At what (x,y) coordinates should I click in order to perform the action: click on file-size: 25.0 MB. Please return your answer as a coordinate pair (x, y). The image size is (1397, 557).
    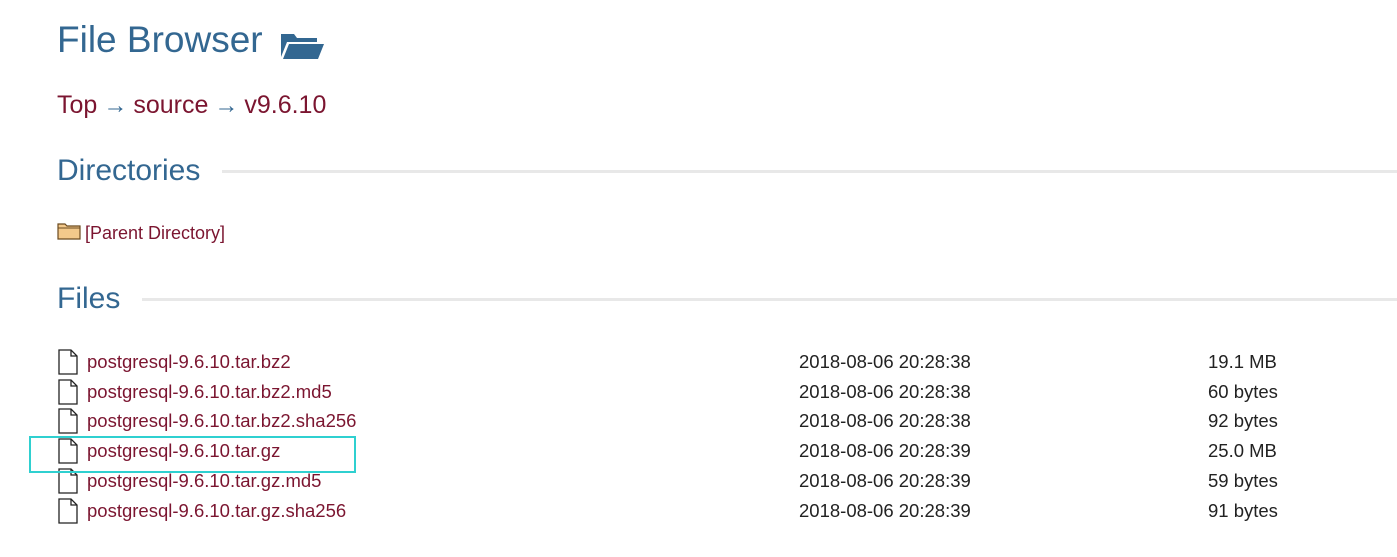
    Looking at the image, I should click on (1242, 451).